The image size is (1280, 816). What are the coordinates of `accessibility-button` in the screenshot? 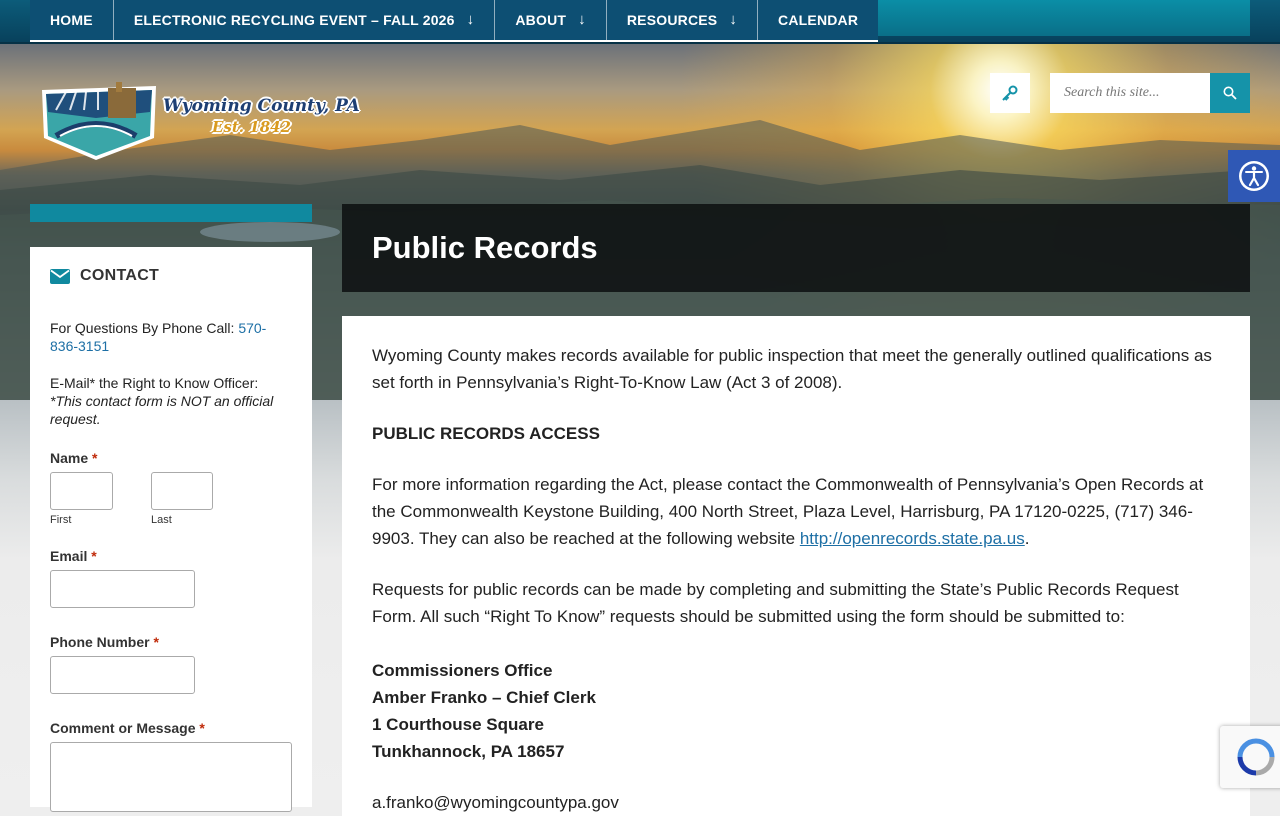 It's located at (1254, 176).